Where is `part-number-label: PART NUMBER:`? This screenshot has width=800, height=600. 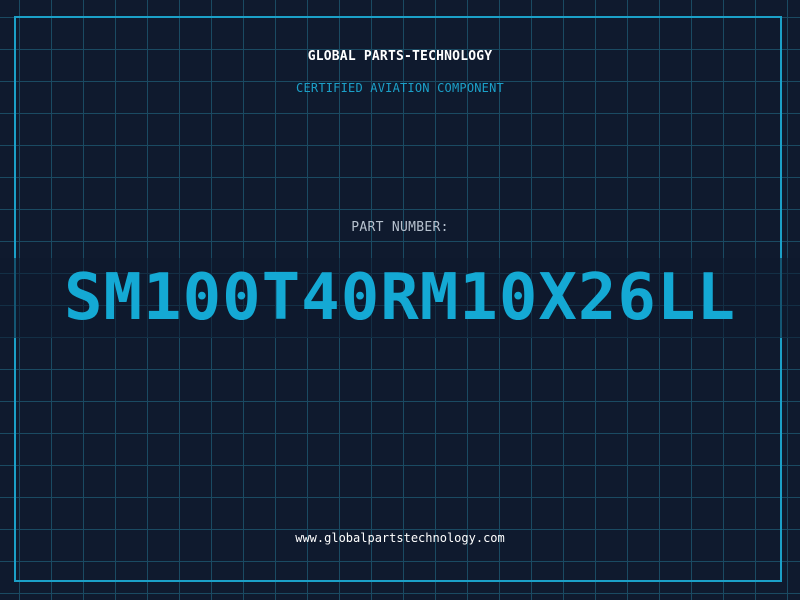 part-number-label: PART NUMBER: is located at coordinates (400, 227).